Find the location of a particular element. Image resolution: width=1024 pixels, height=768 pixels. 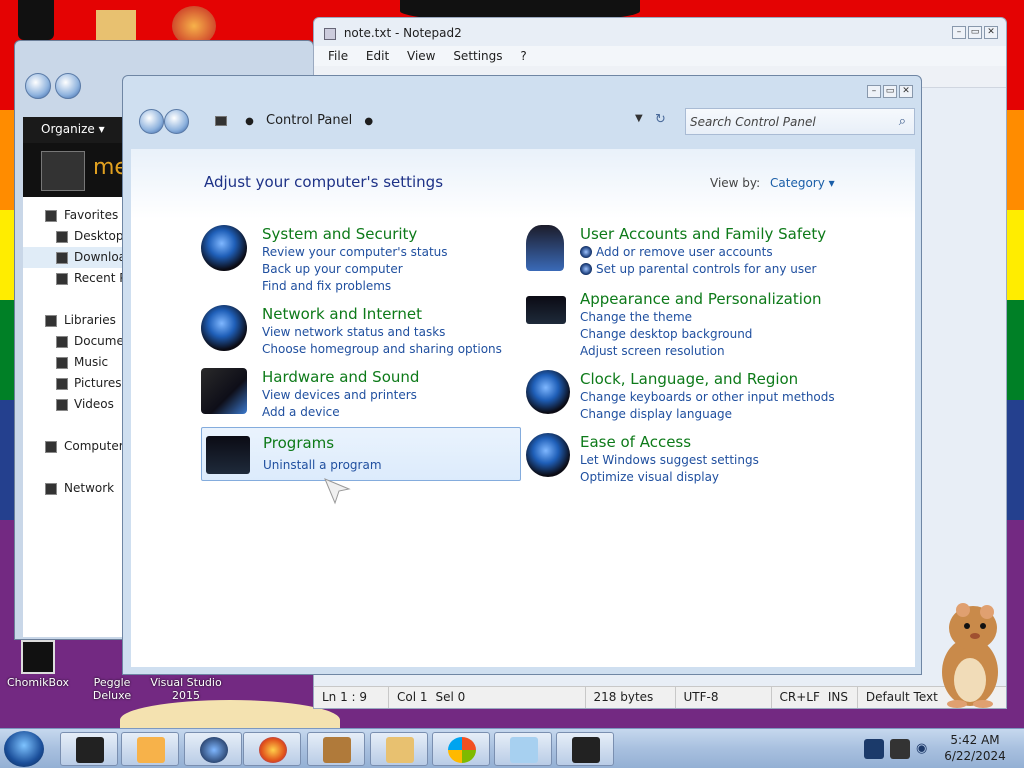

taskbar-button-chomikbox is located at coordinates (336, 749).